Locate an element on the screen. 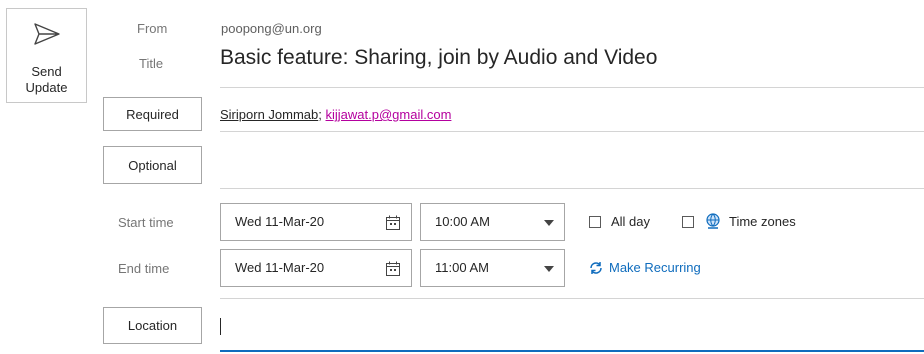  recipient-chip: Siriporn Jommab is located at coordinates (269, 114).